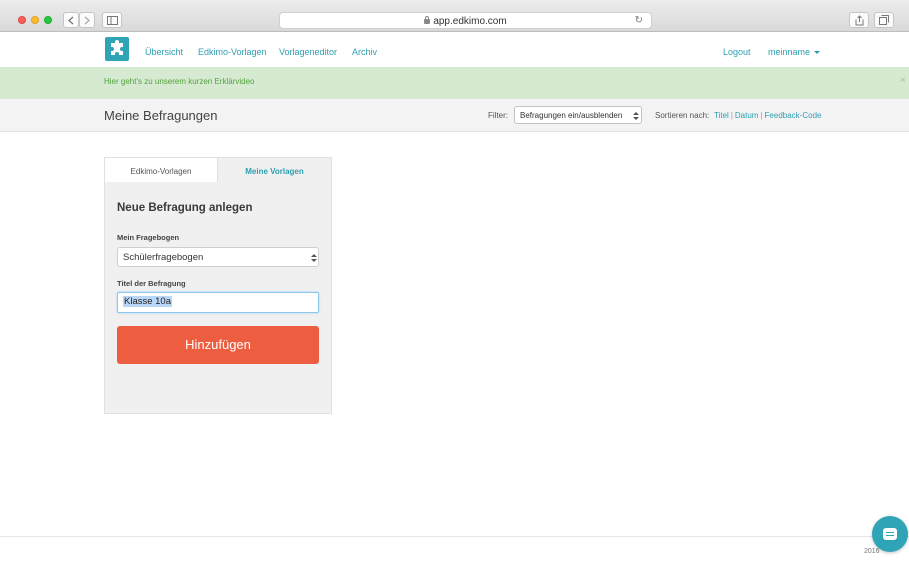 Image resolution: width=909 pixels, height=562 pixels. What do you see at coordinates (498, 115) in the screenshot?
I see `filter-label: Filter:` at bounding box center [498, 115].